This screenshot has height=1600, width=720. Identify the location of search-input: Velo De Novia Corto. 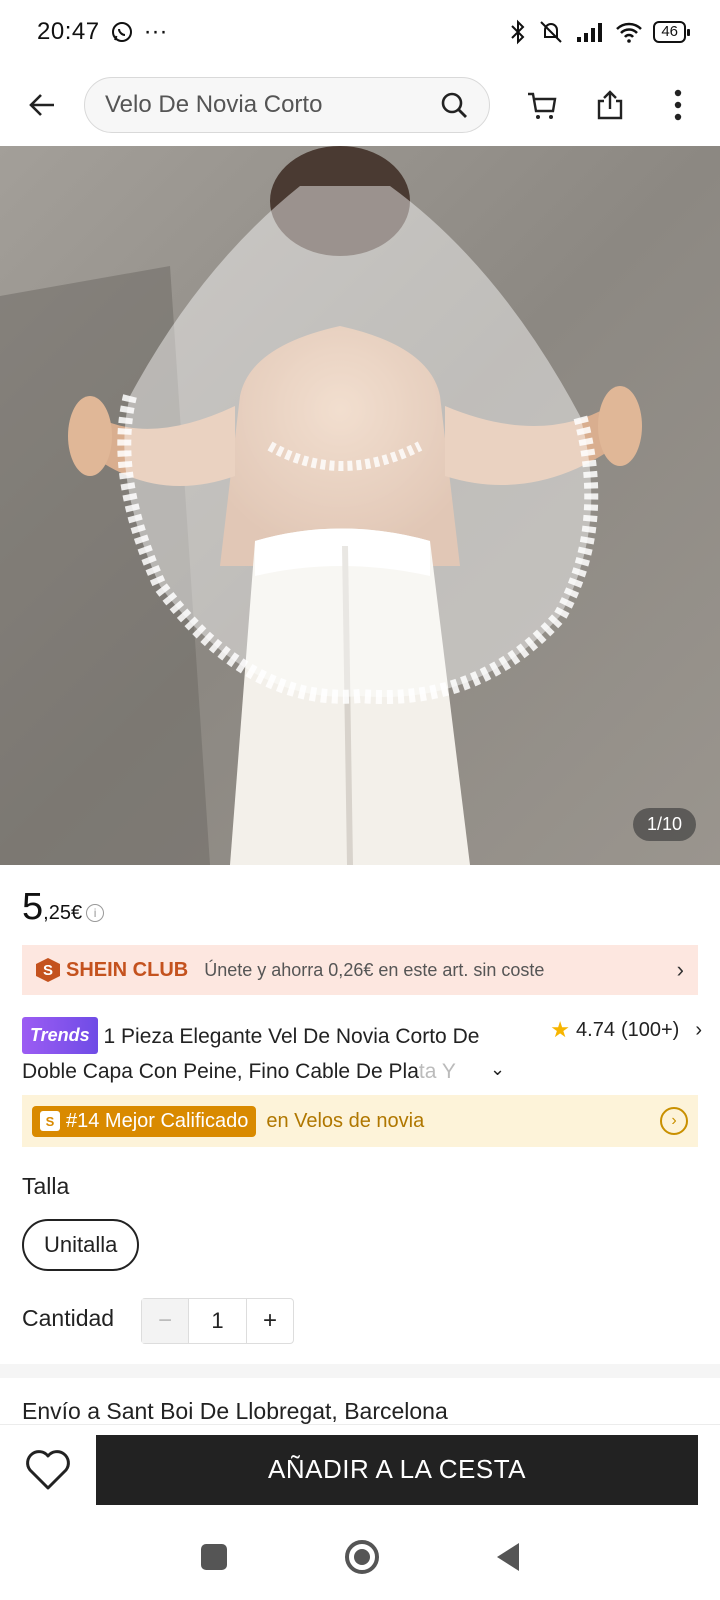
(272, 105).